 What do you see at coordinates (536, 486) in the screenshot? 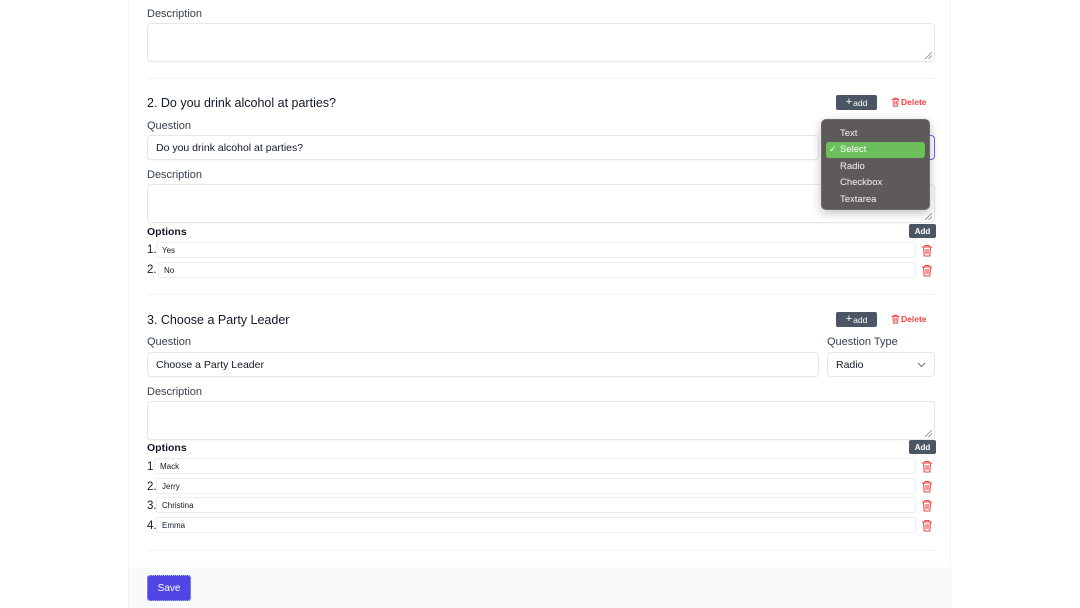
I see `option-input: Jerry` at bounding box center [536, 486].